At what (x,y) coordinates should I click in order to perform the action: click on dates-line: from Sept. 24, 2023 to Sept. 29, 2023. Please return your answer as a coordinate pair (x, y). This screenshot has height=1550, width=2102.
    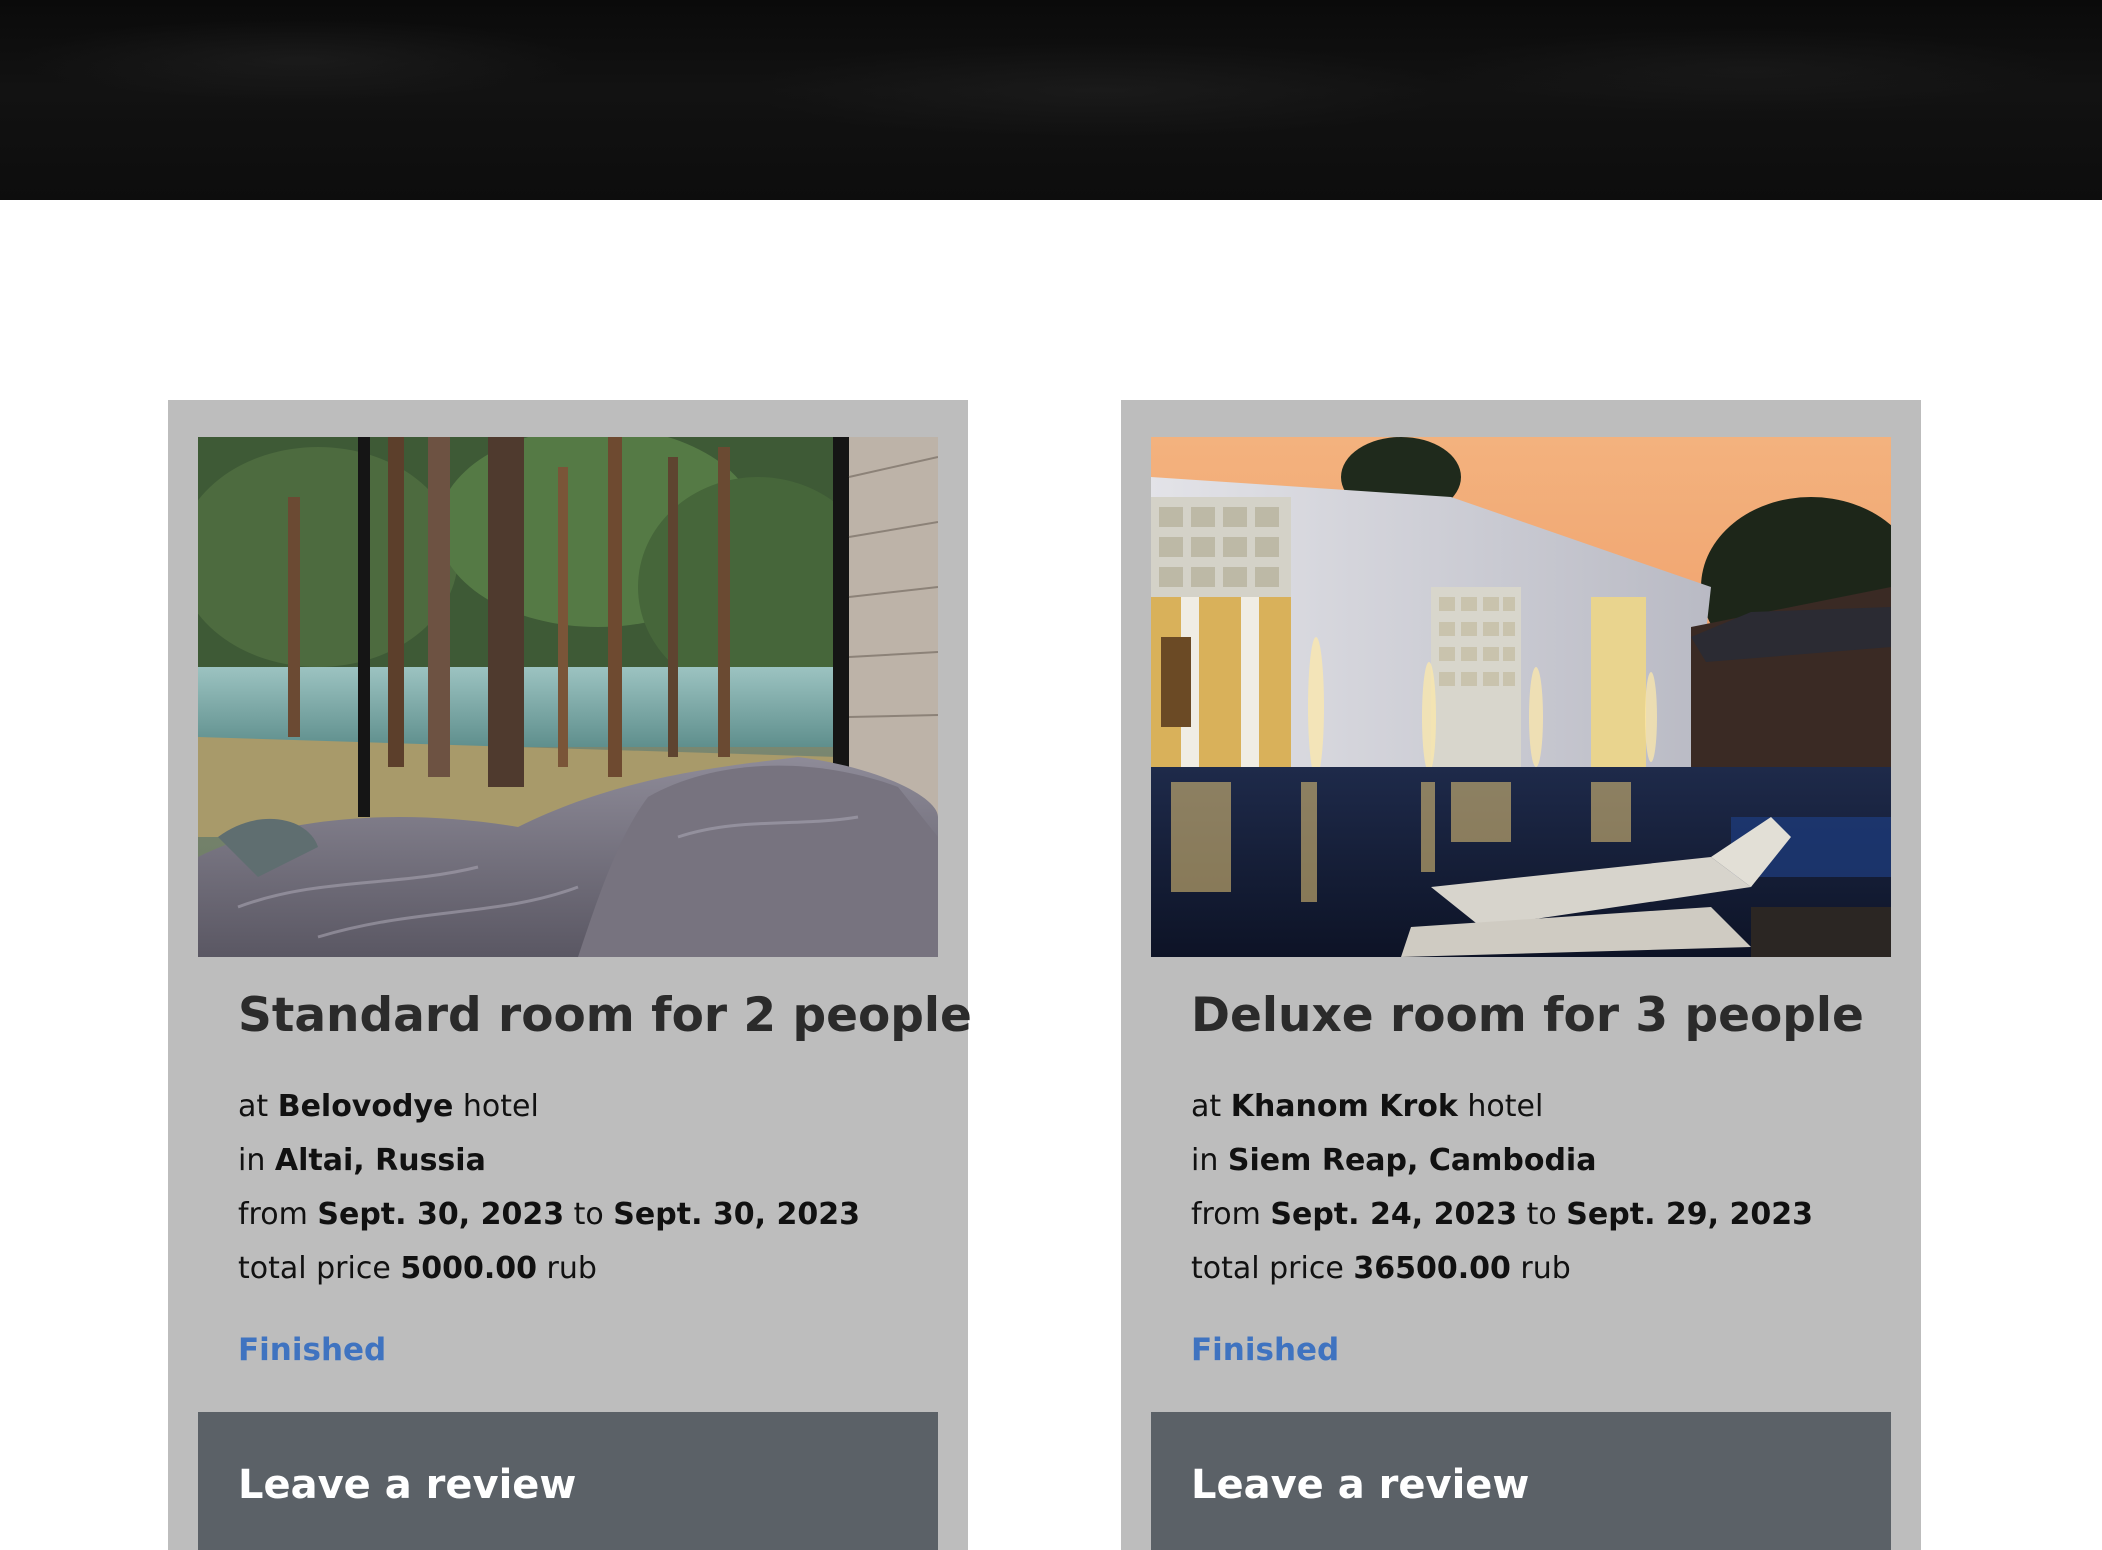
    Looking at the image, I should click on (1502, 1214).